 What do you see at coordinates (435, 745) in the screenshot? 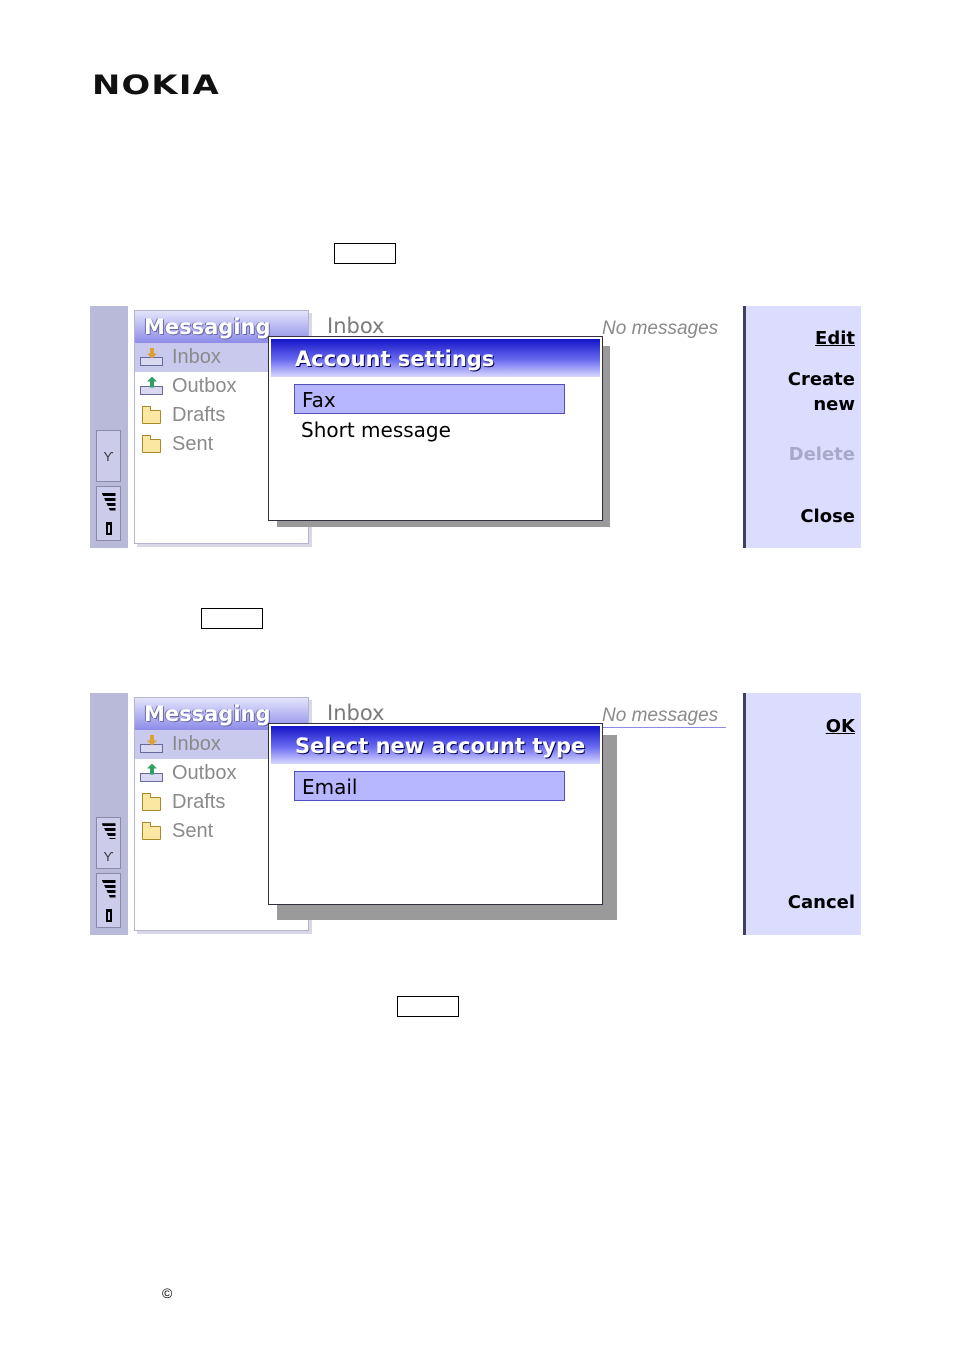
I see `dialog-title: Select new account type` at bounding box center [435, 745].